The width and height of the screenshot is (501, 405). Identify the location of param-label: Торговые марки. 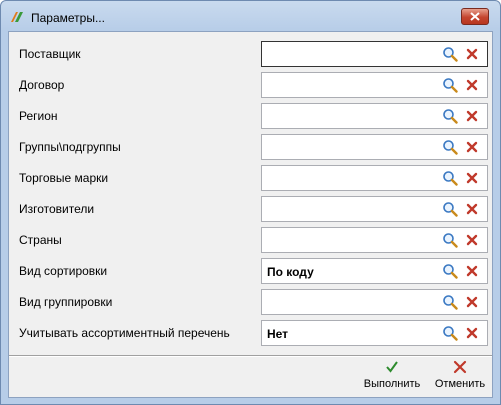
(64, 178).